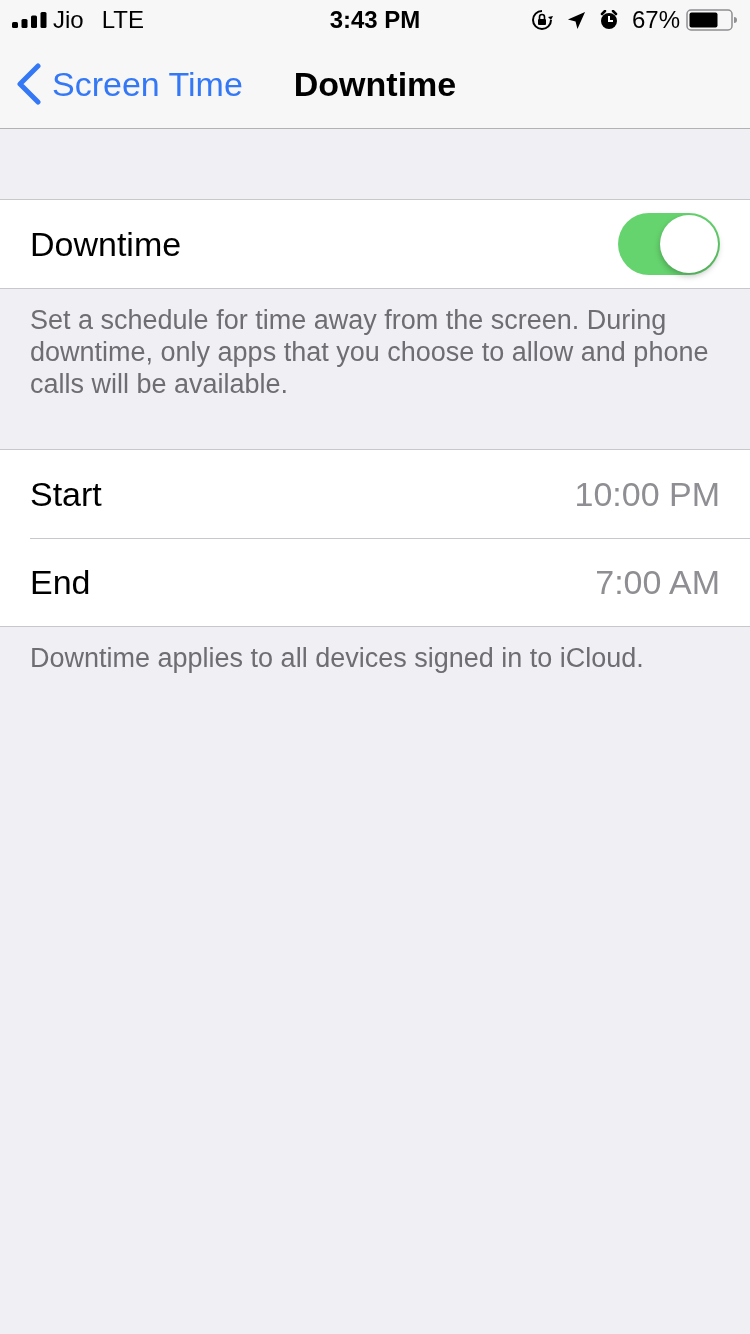  Describe the element at coordinates (375, 369) in the screenshot. I see `section-footer: Set a schedule for time away from the screen. During downtime, only apps that you choose to allow and phone calls will be available.` at that location.